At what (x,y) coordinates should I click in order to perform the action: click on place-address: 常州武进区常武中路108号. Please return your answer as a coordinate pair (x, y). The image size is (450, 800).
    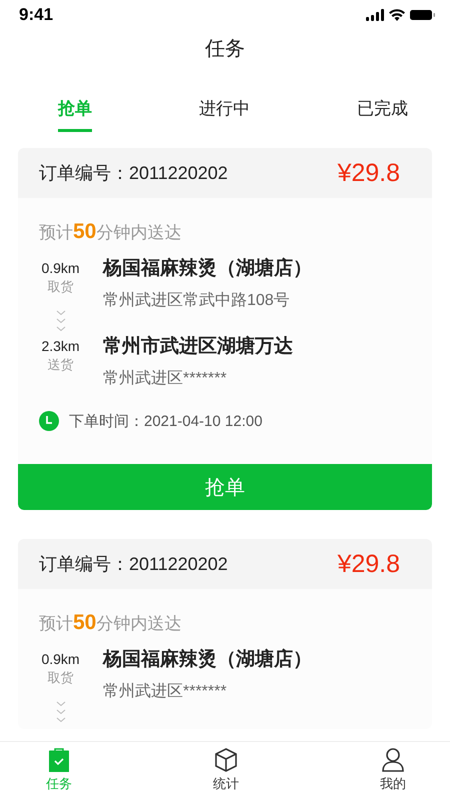
    Looking at the image, I should click on (197, 300).